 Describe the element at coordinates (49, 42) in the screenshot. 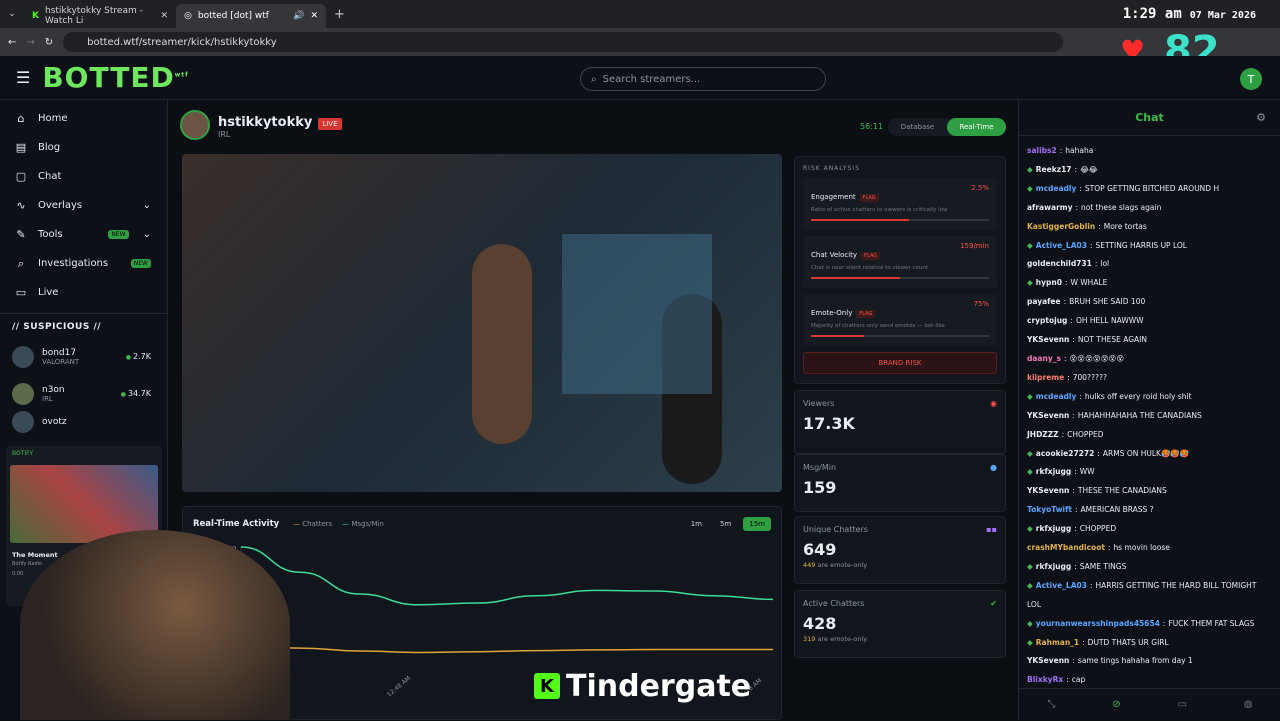

I see `reload-icon: ↻` at that location.